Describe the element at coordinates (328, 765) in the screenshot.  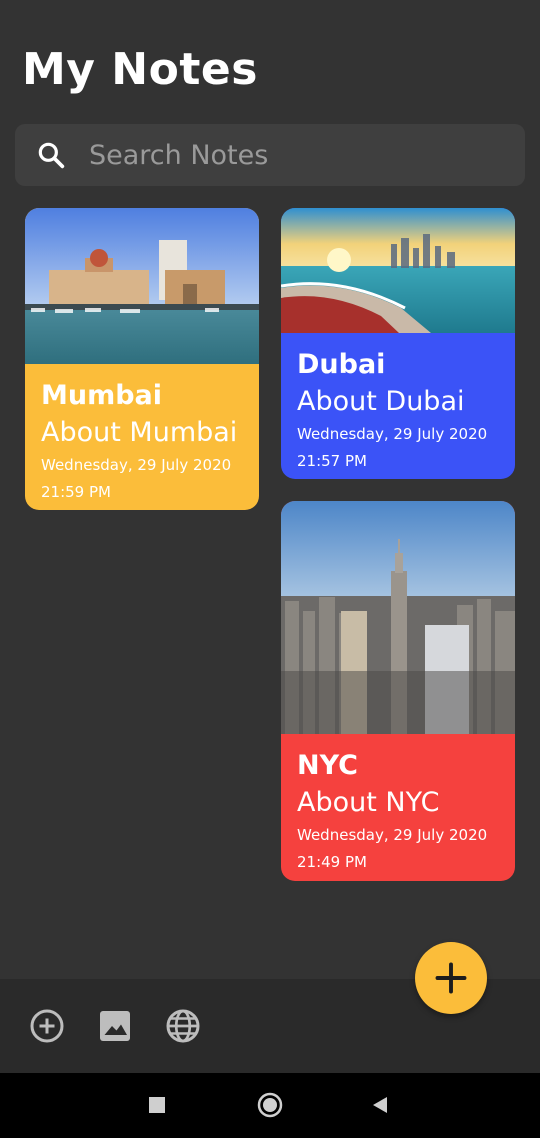
I see `note-title: NYC` at that location.